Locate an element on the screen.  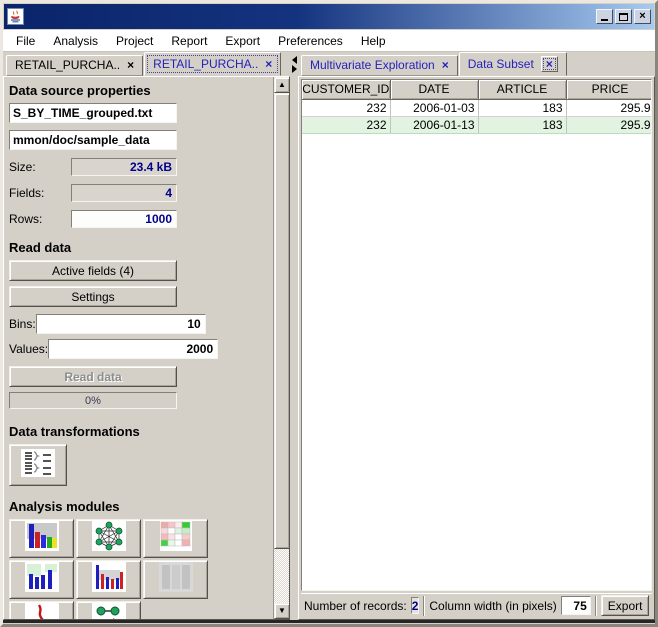
values-input is located at coordinates (133, 349).